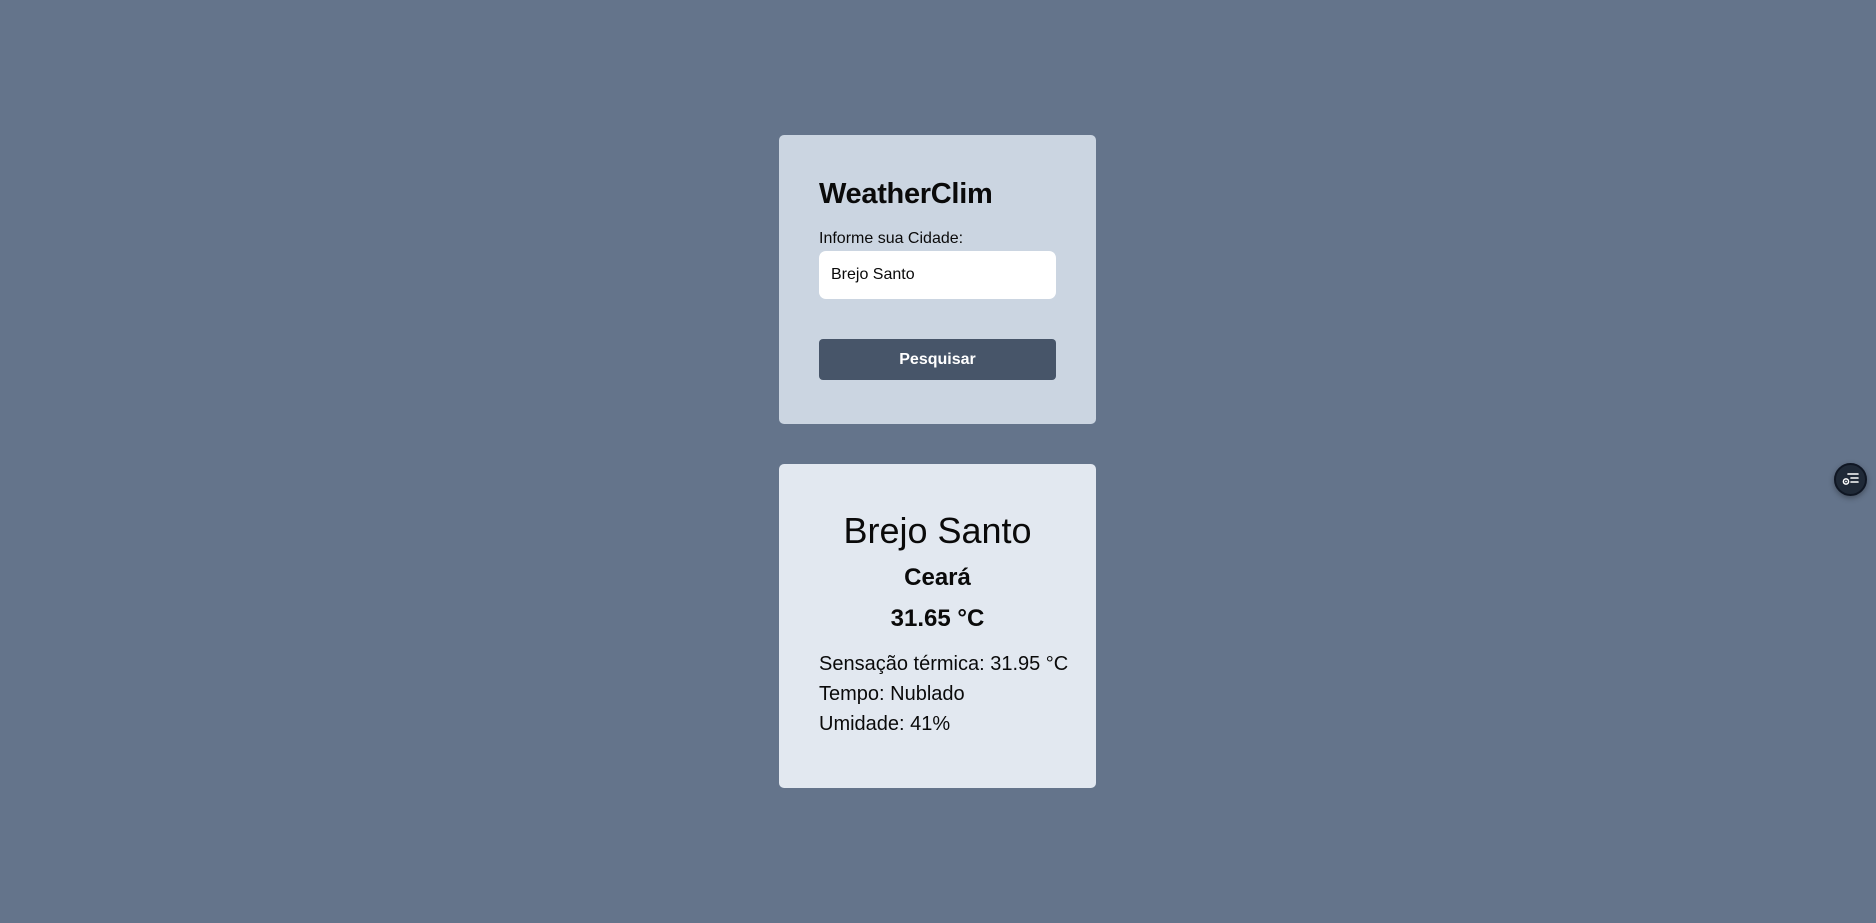  I want to click on result-city-name: Brejo Santo, so click(937, 530).